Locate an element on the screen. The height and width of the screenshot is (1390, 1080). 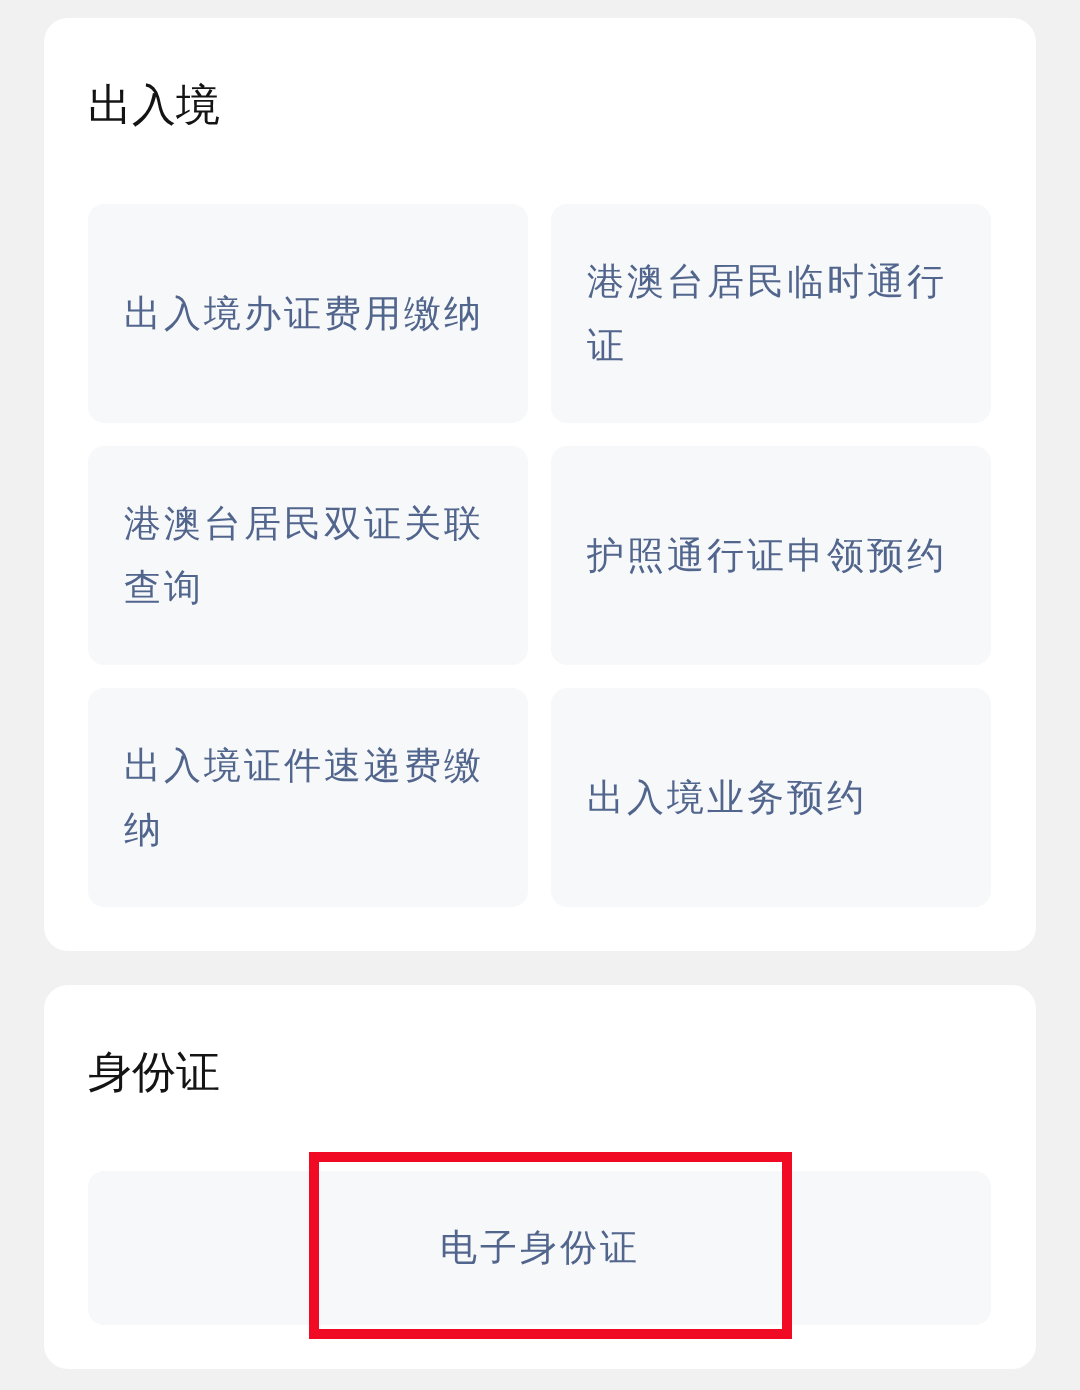
section-title: 身份证 is located at coordinates (154, 1072).